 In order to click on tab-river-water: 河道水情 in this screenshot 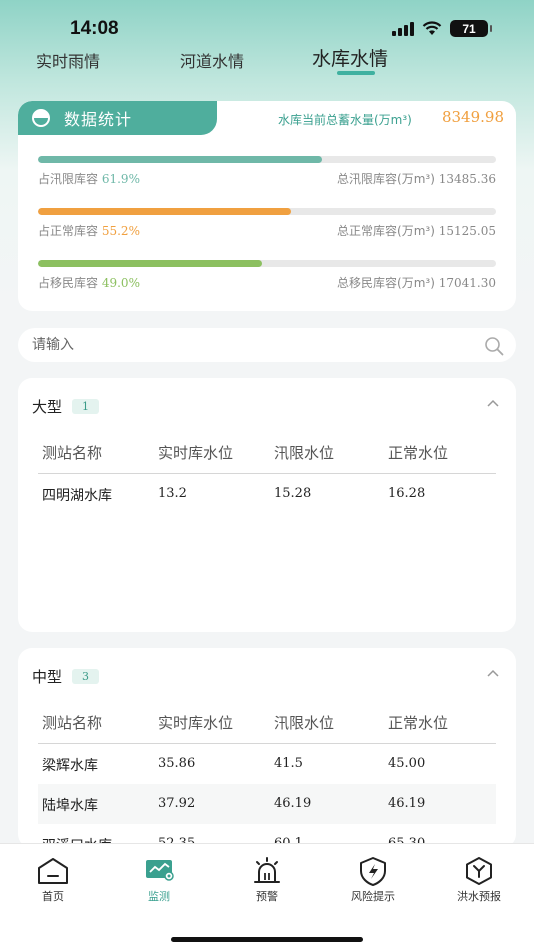, I will do `click(212, 60)`.